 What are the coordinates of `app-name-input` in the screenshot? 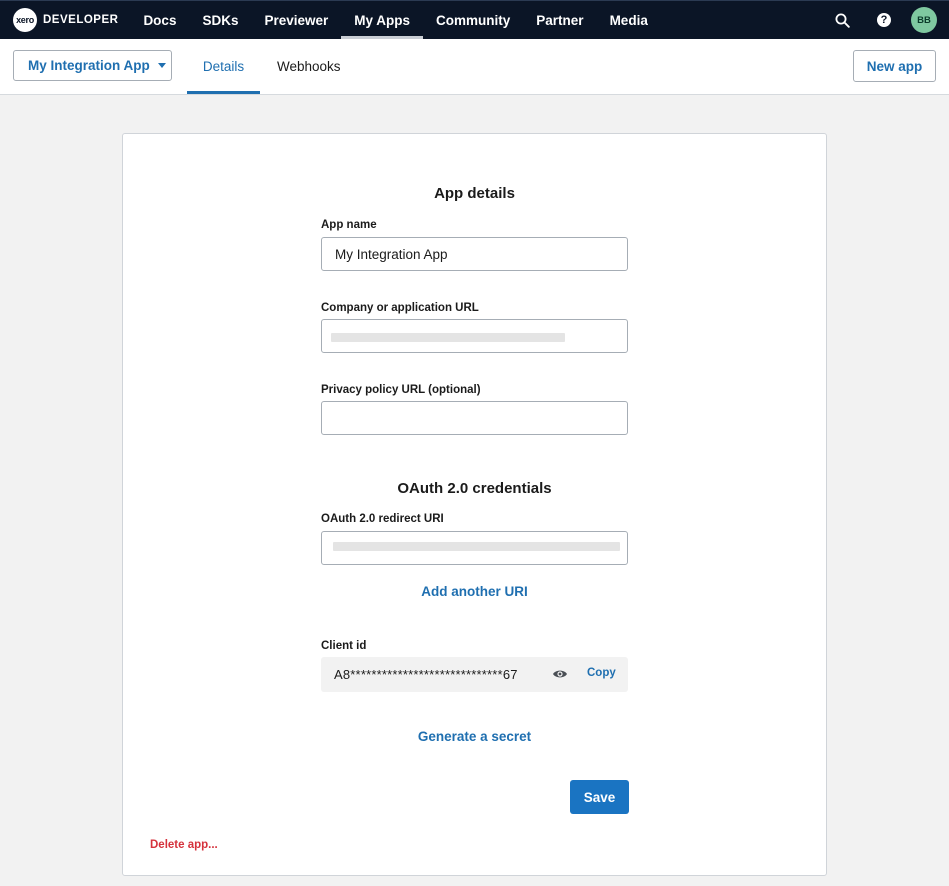 It's located at (474, 254).